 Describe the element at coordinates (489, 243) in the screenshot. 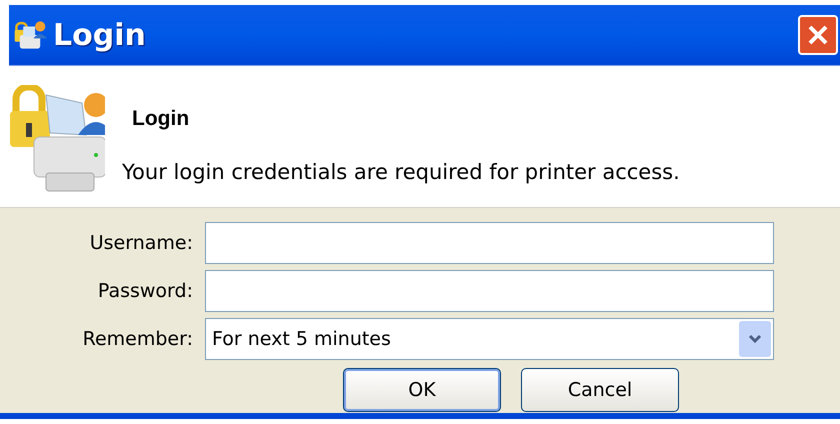

I see `username-field` at that location.